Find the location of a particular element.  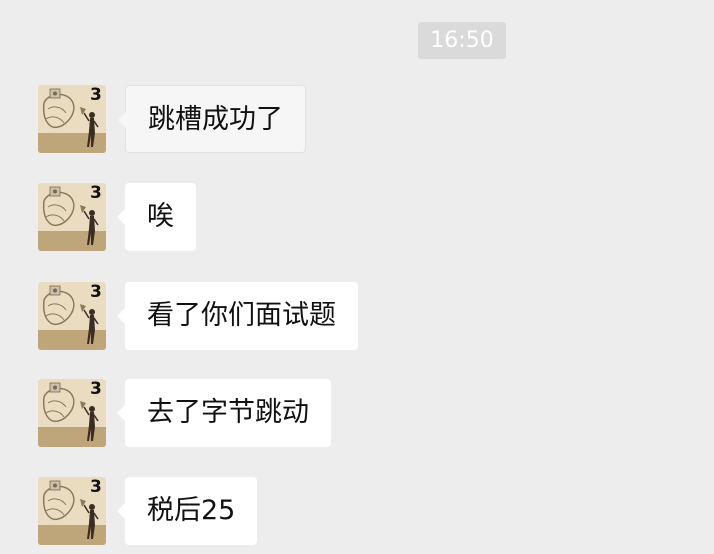

message-bubble: 税后25 is located at coordinates (187, 511).